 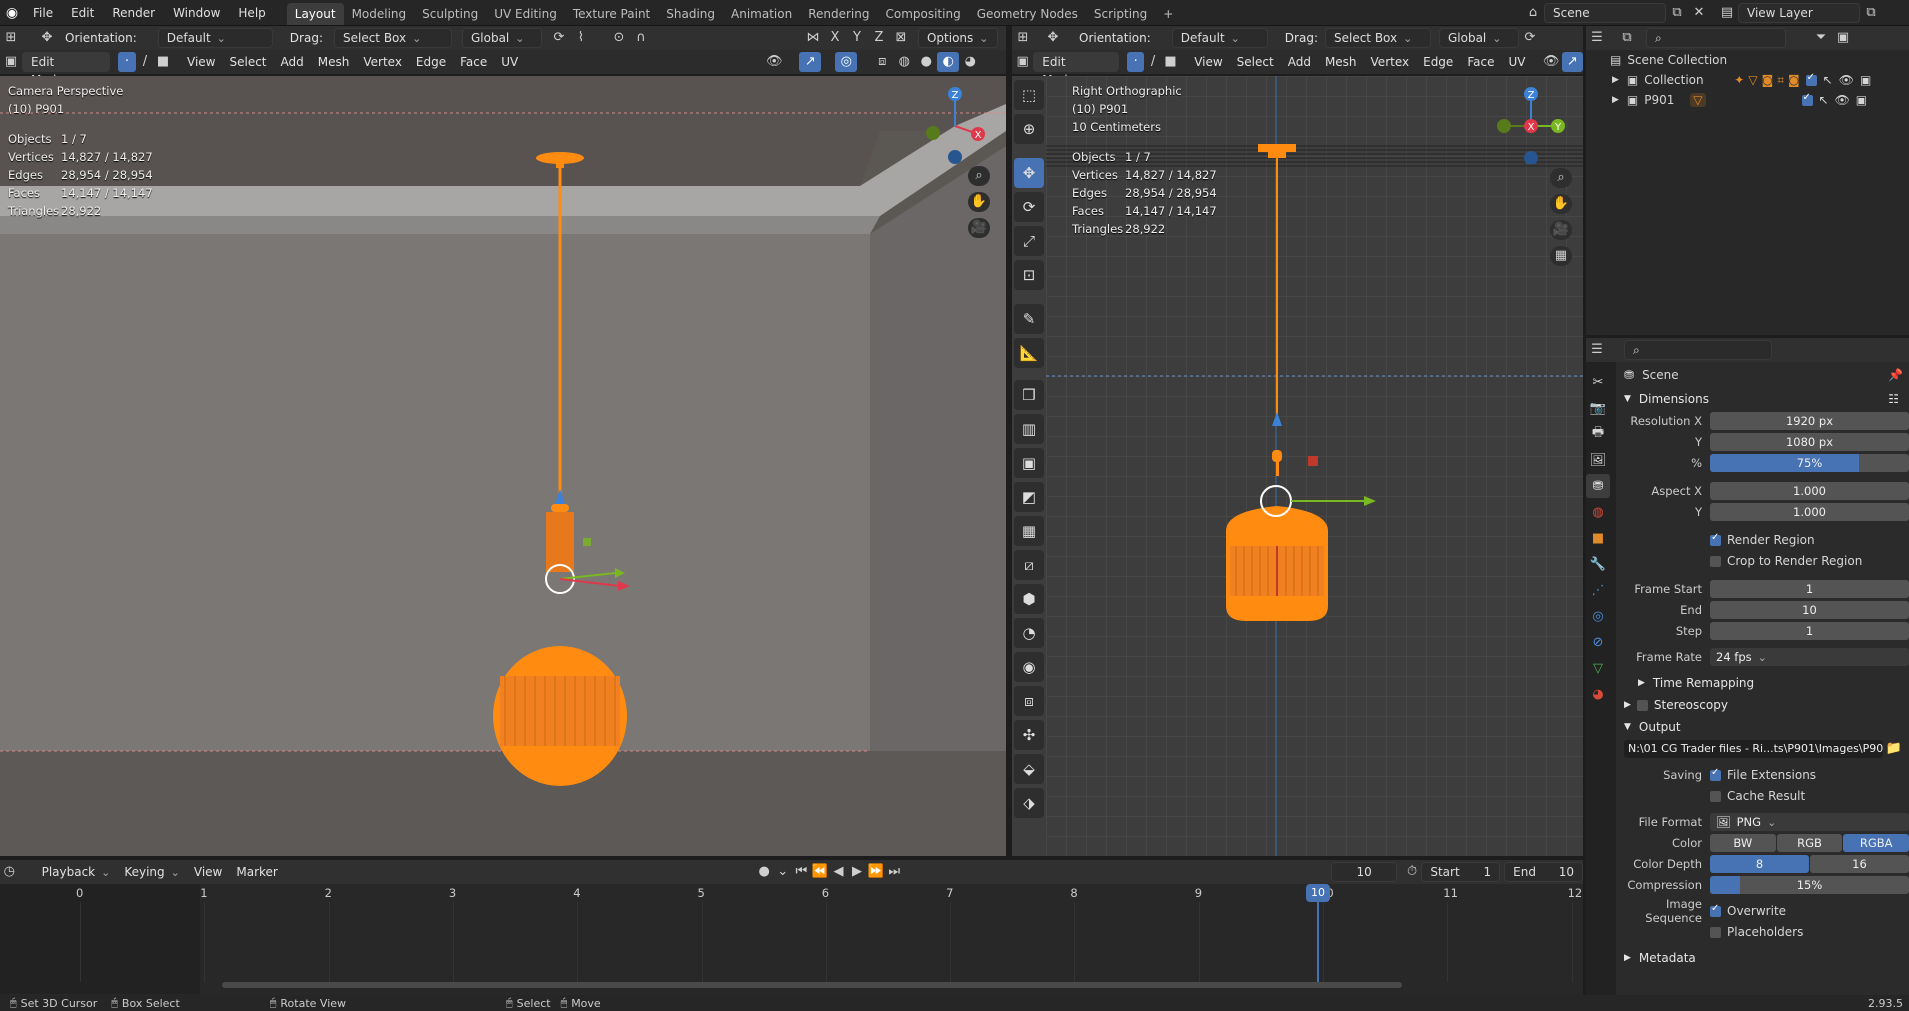 I want to click on marker-menu: Marker, so click(x=256, y=872).